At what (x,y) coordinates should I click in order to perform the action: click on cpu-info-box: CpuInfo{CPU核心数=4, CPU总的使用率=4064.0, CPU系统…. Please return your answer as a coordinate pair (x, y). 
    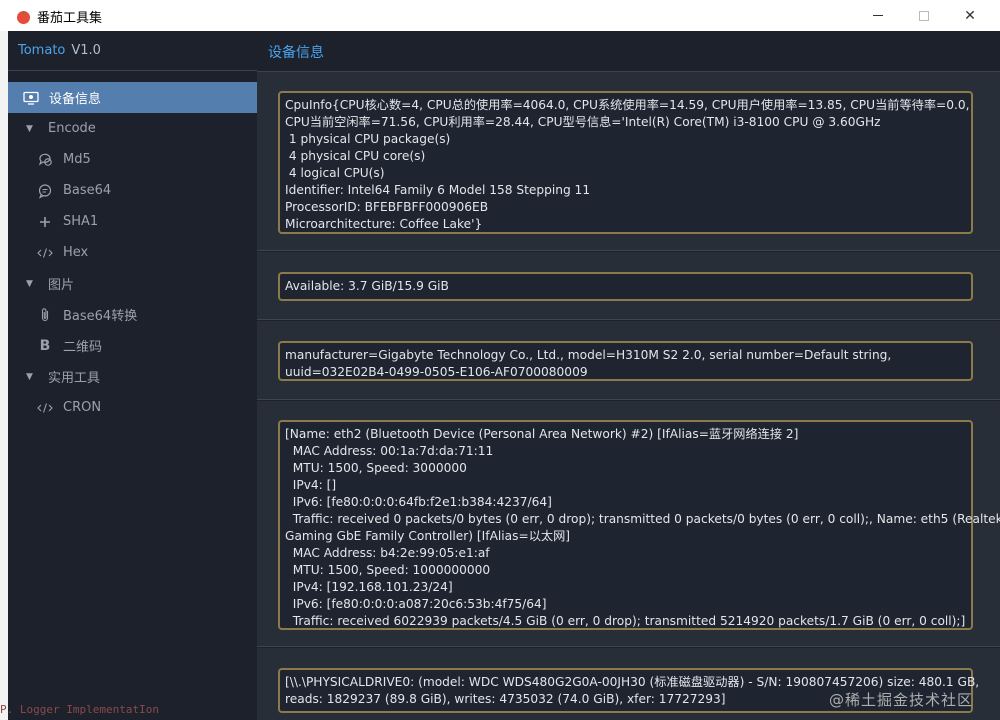
    Looking at the image, I should click on (625, 162).